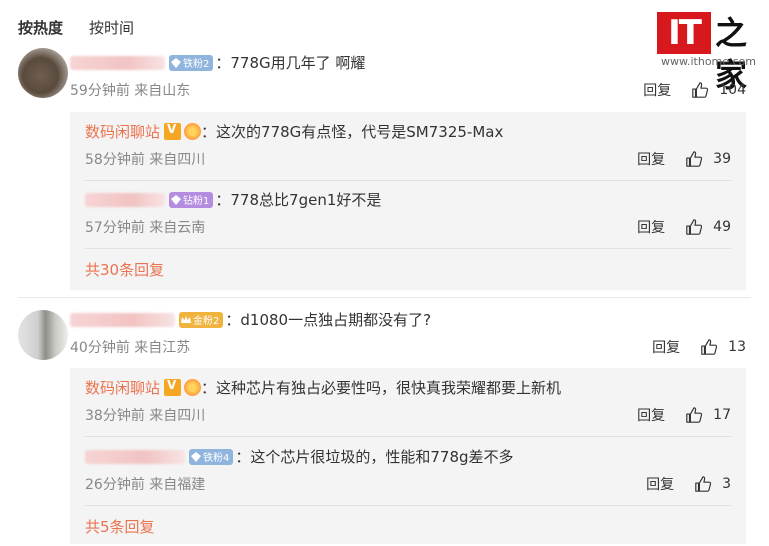  I want to click on comment-separator, so click(384, 297).